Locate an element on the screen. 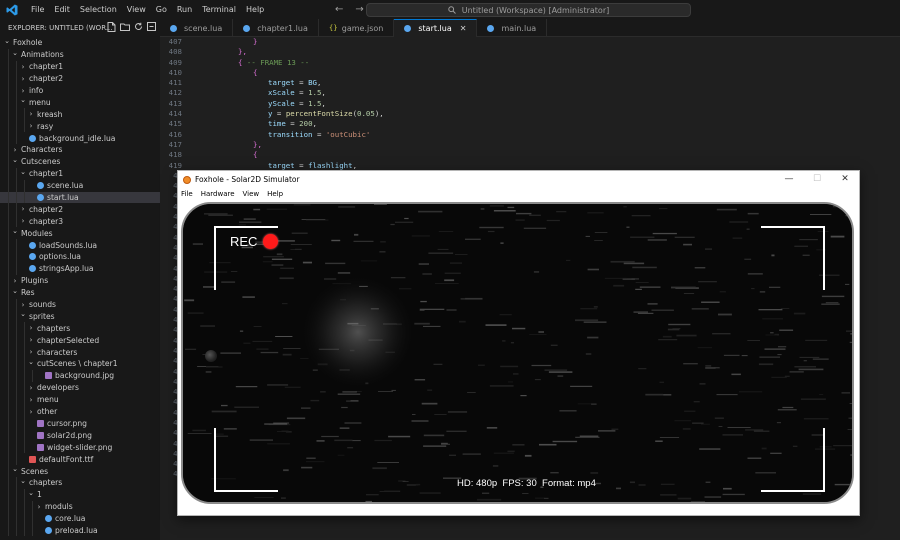  sim-menu-help: Help is located at coordinates (276, 194).